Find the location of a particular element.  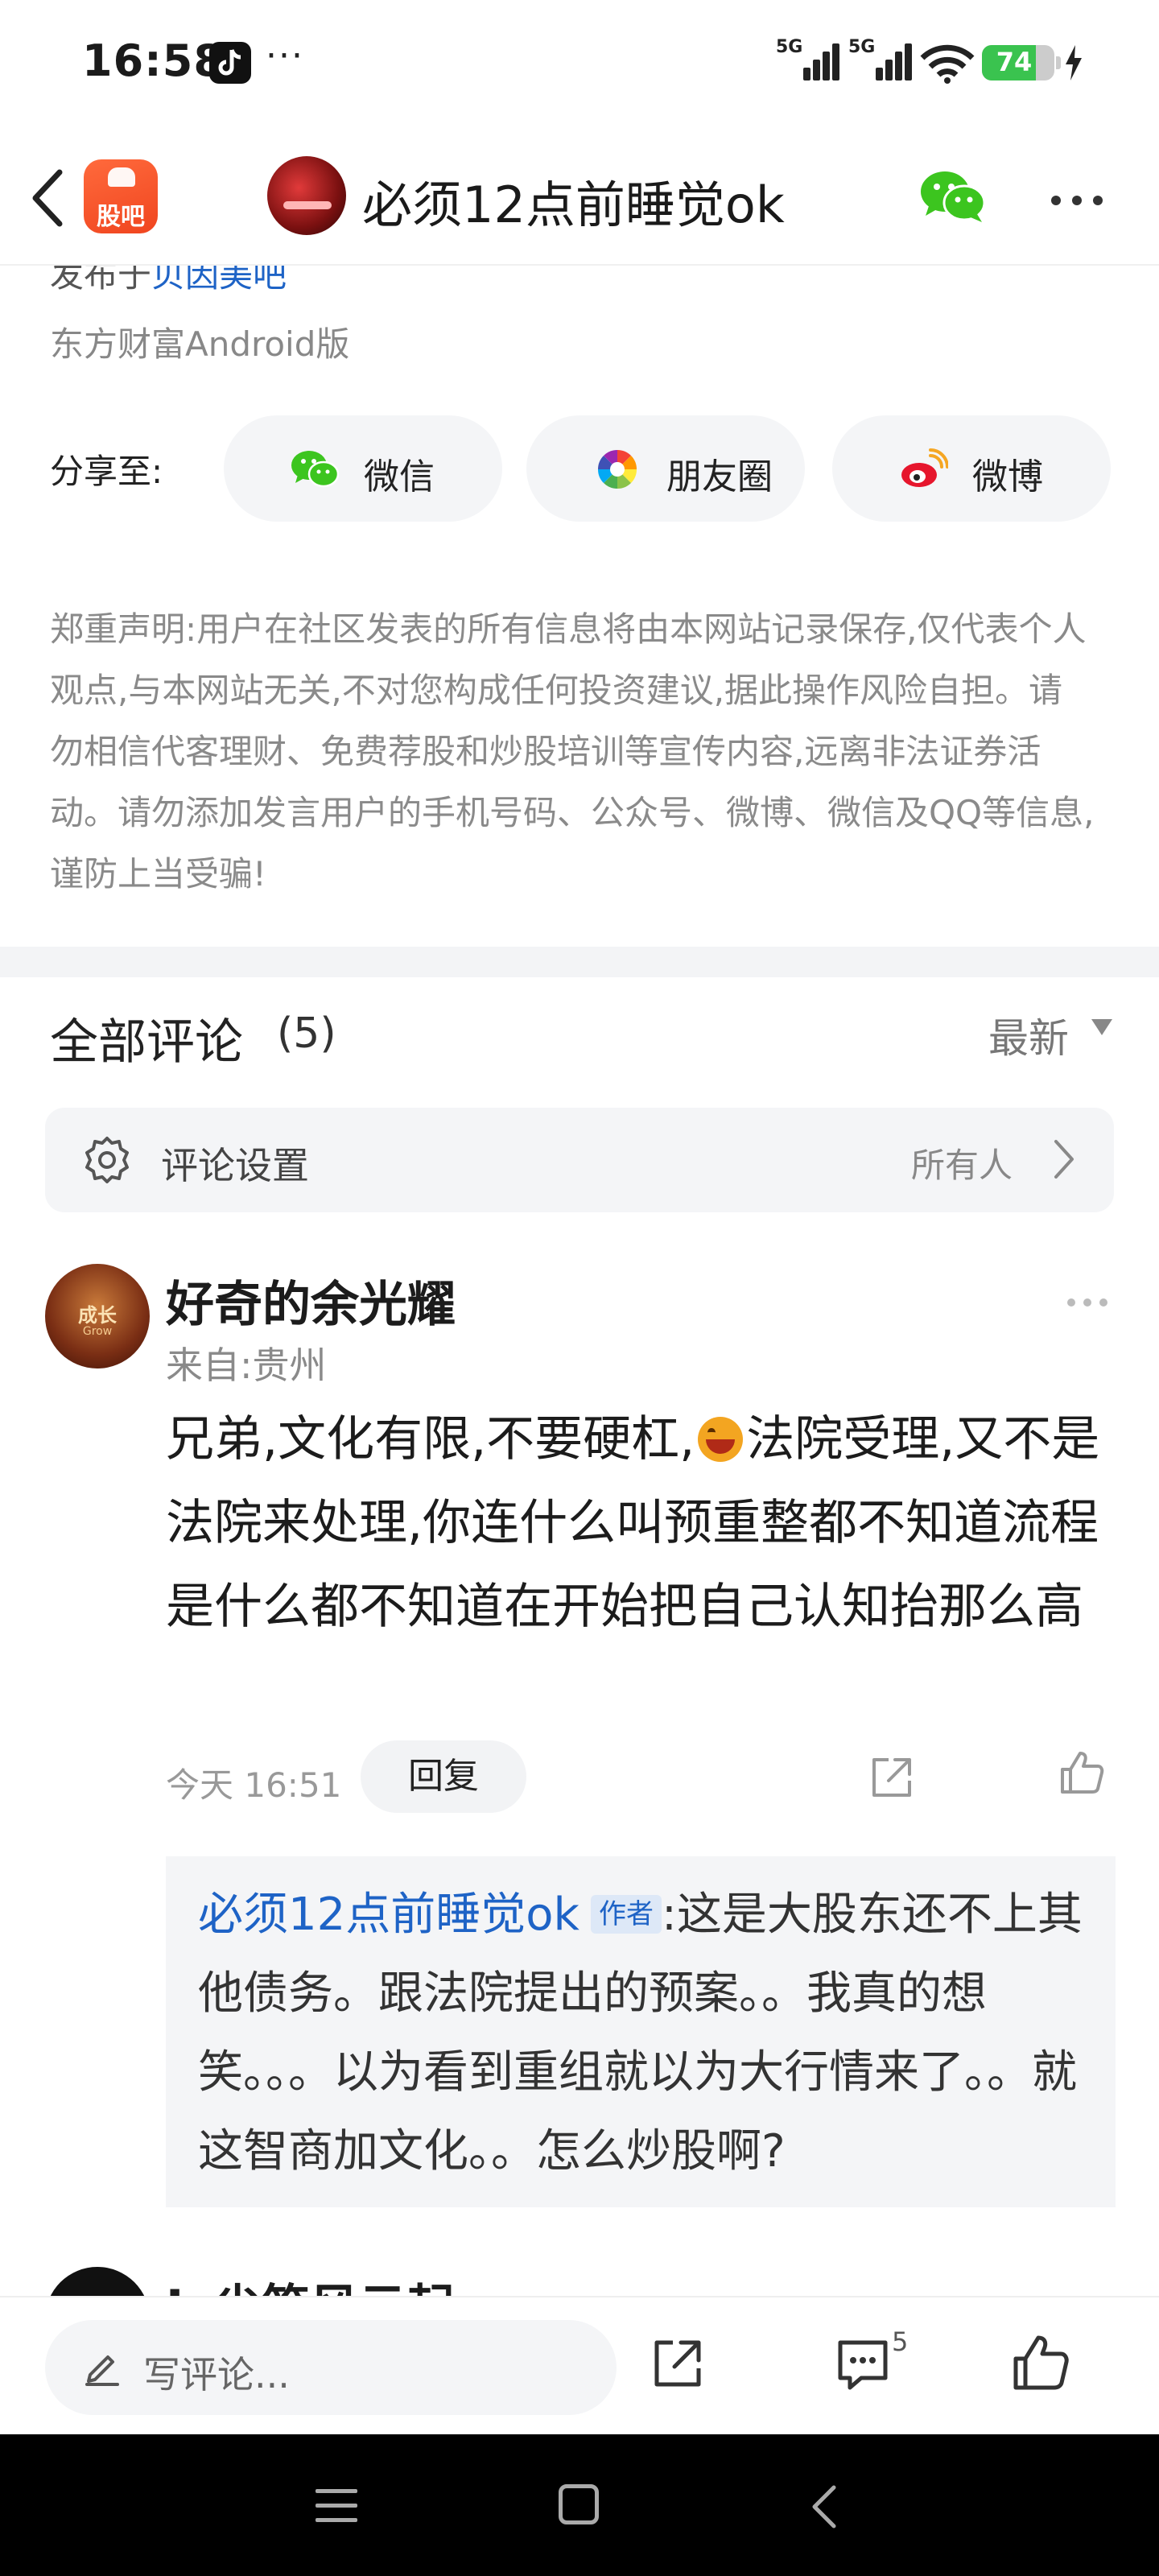

post-source: 东方财富Android版 is located at coordinates (200, 344).